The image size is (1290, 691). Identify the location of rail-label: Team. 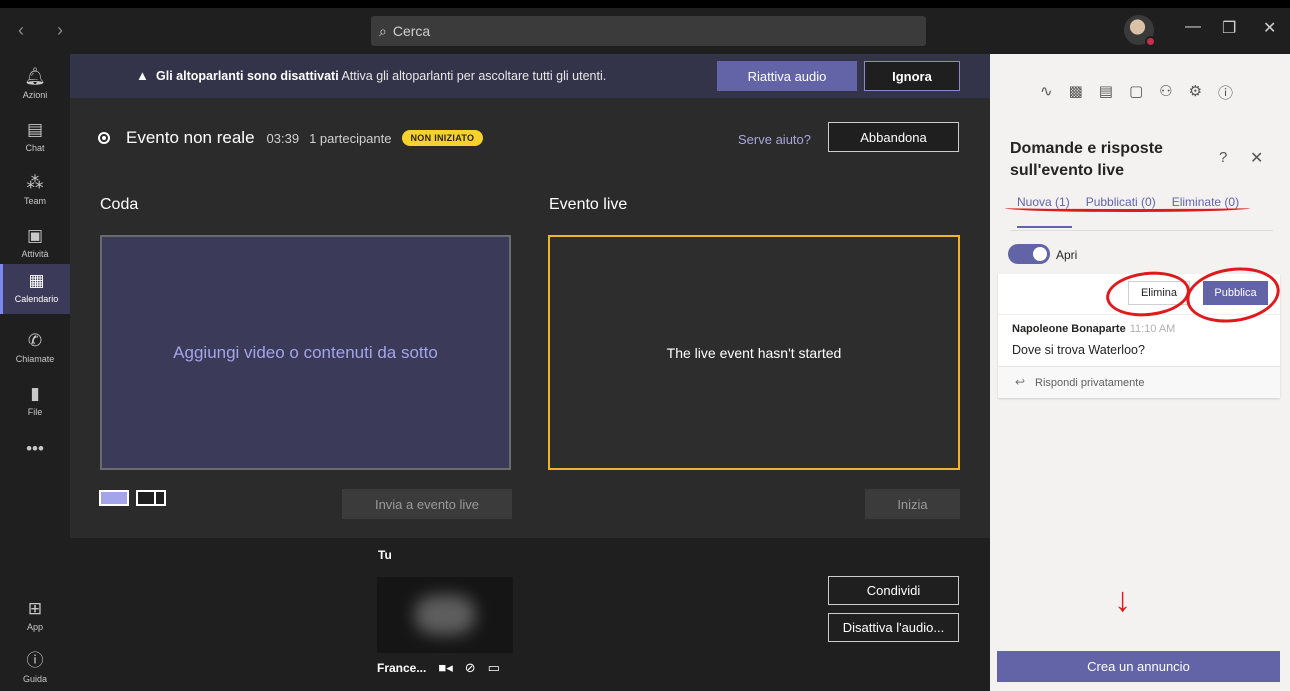
(34, 201).